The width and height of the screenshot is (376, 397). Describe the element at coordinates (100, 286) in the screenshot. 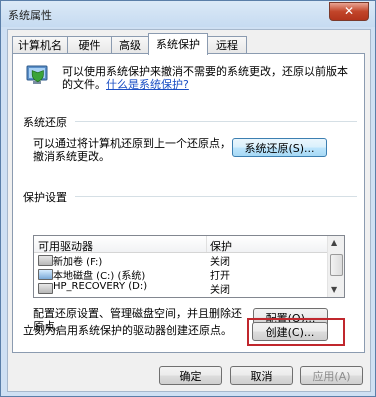

I see `drive-name: HP_RECOVERY (D:)` at that location.